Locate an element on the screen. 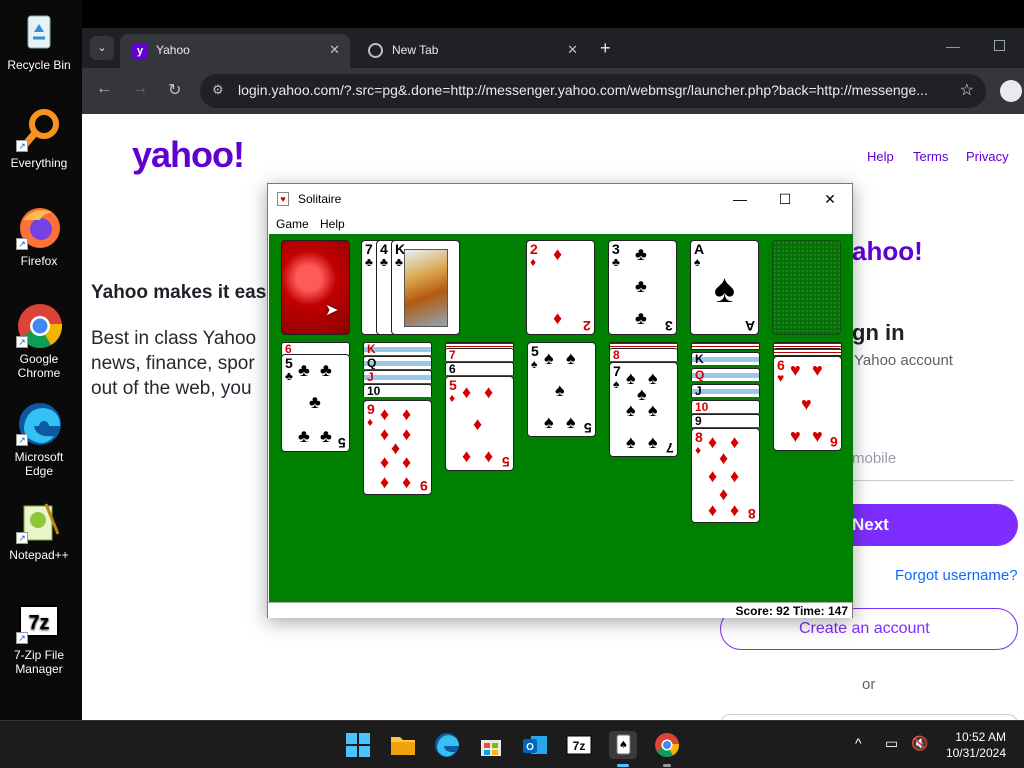 The height and width of the screenshot is (768, 1024). desktop-icon-microsoft-edge: ↗ Microsoft Edge is located at coordinates (39, 439).